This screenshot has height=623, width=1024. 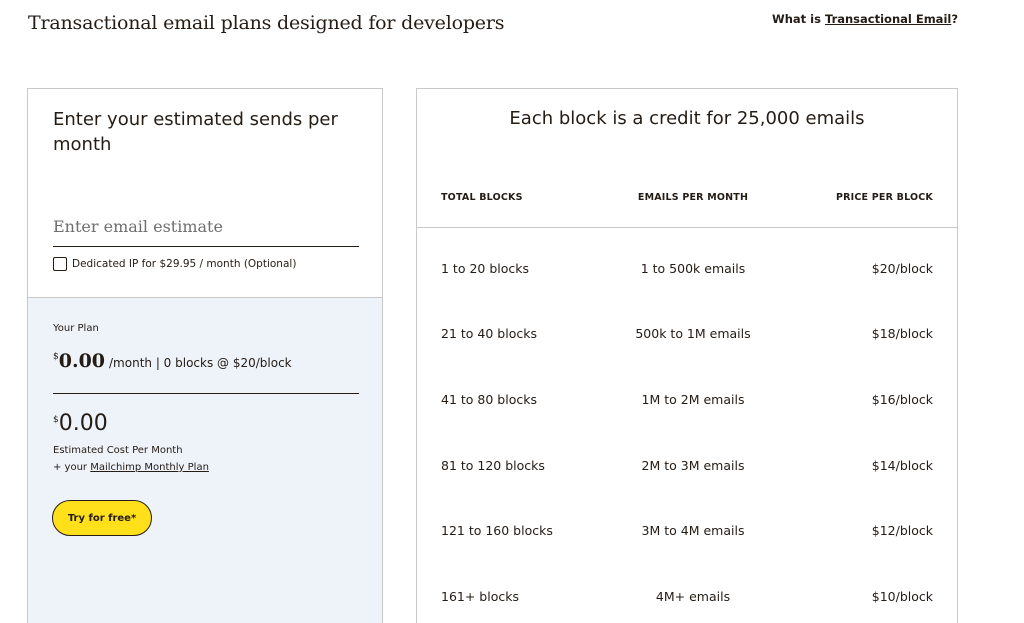 I want to click on blocks-cell: 161+ blocks, so click(x=480, y=596).